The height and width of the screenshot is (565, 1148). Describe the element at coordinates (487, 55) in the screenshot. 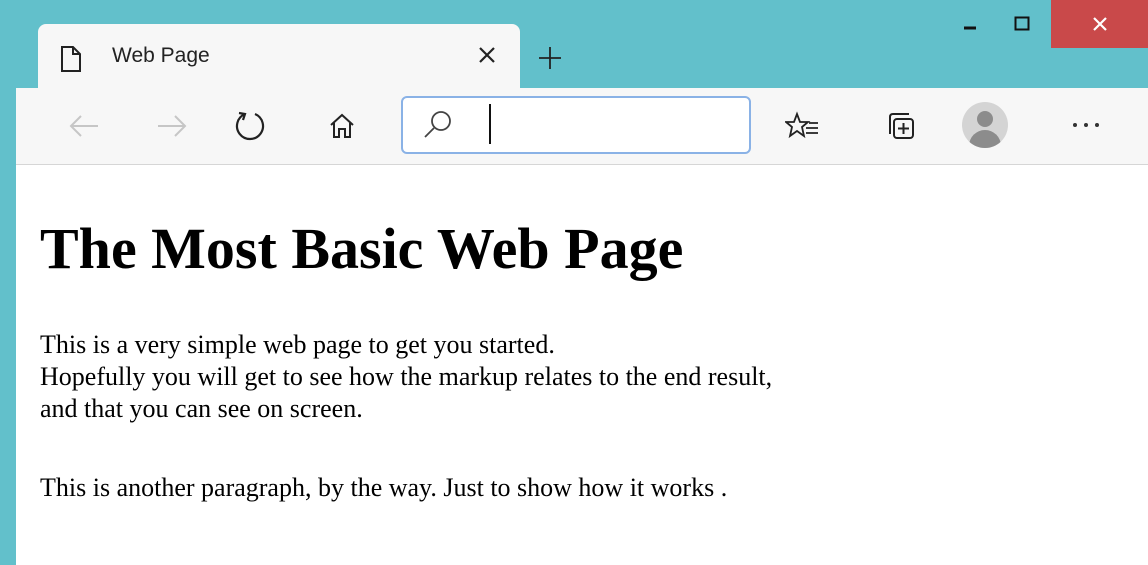

I see `tab-close-icon` at that location.